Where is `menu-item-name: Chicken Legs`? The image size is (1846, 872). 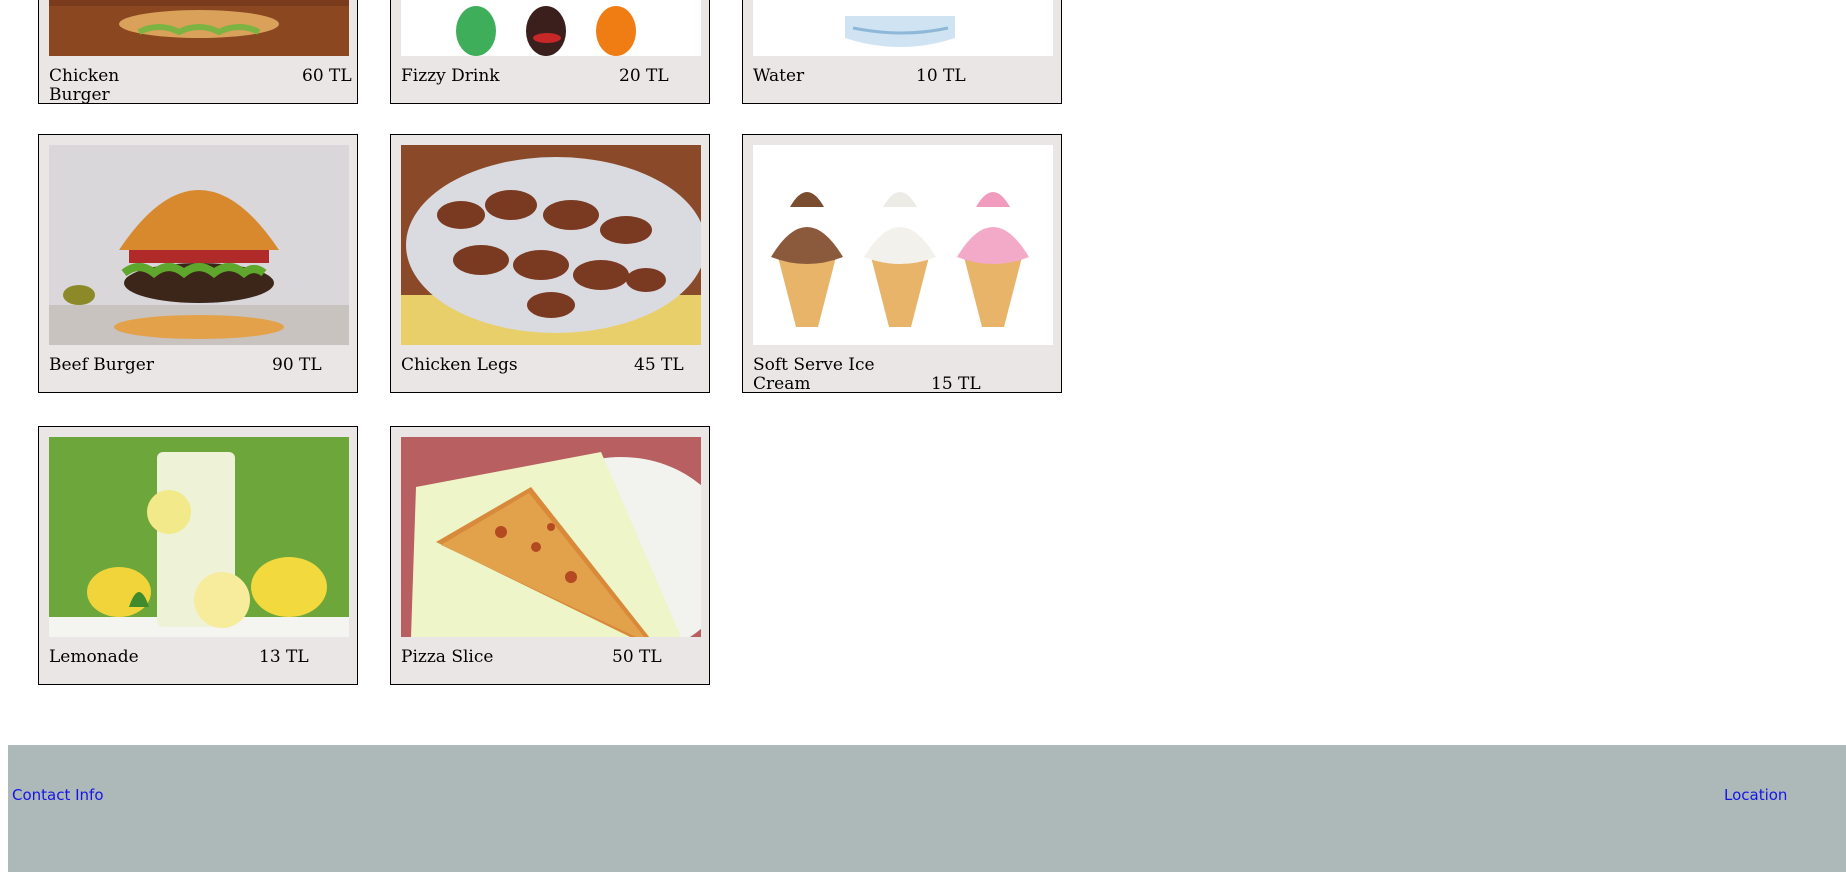 menu-item-name: Chicken Legs is located at coordinates (459, 365).